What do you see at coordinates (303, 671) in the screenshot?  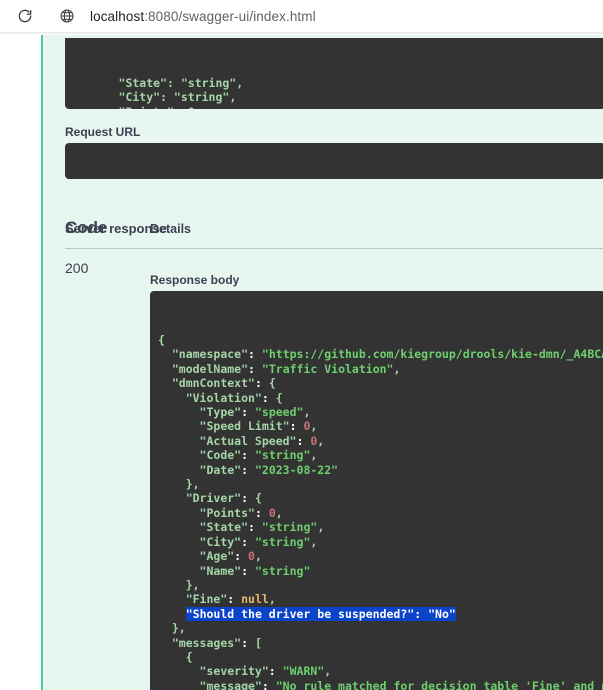 I see `json-value-severity: WARN` at bounding box center [303, 671].